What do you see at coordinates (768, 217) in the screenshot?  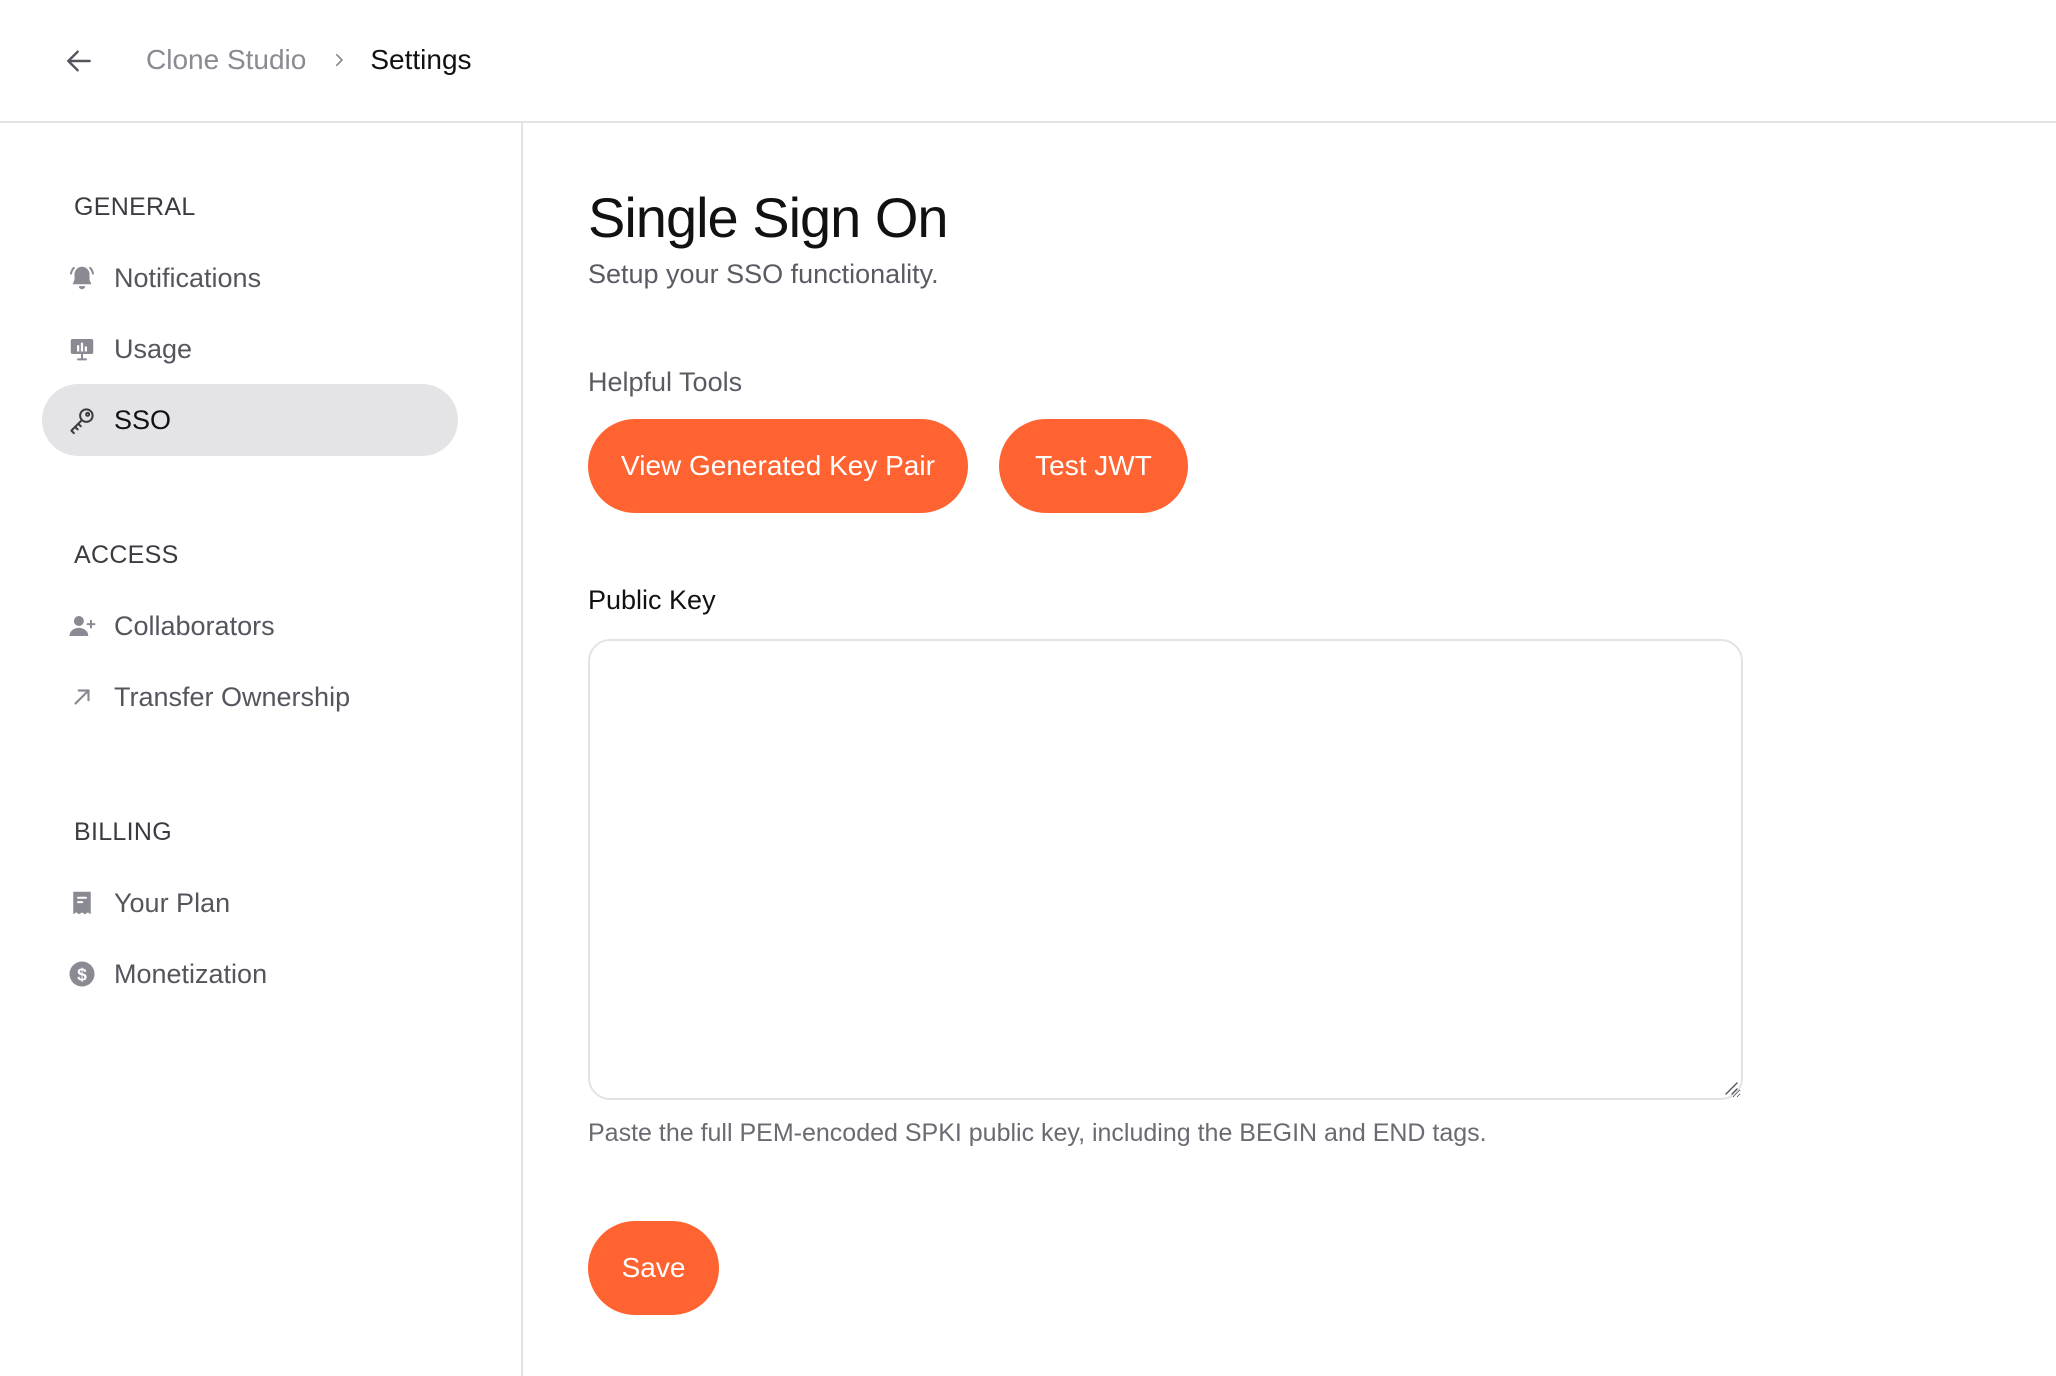 I see `page-title: Single Sign On` at bounding box center [768, 217].